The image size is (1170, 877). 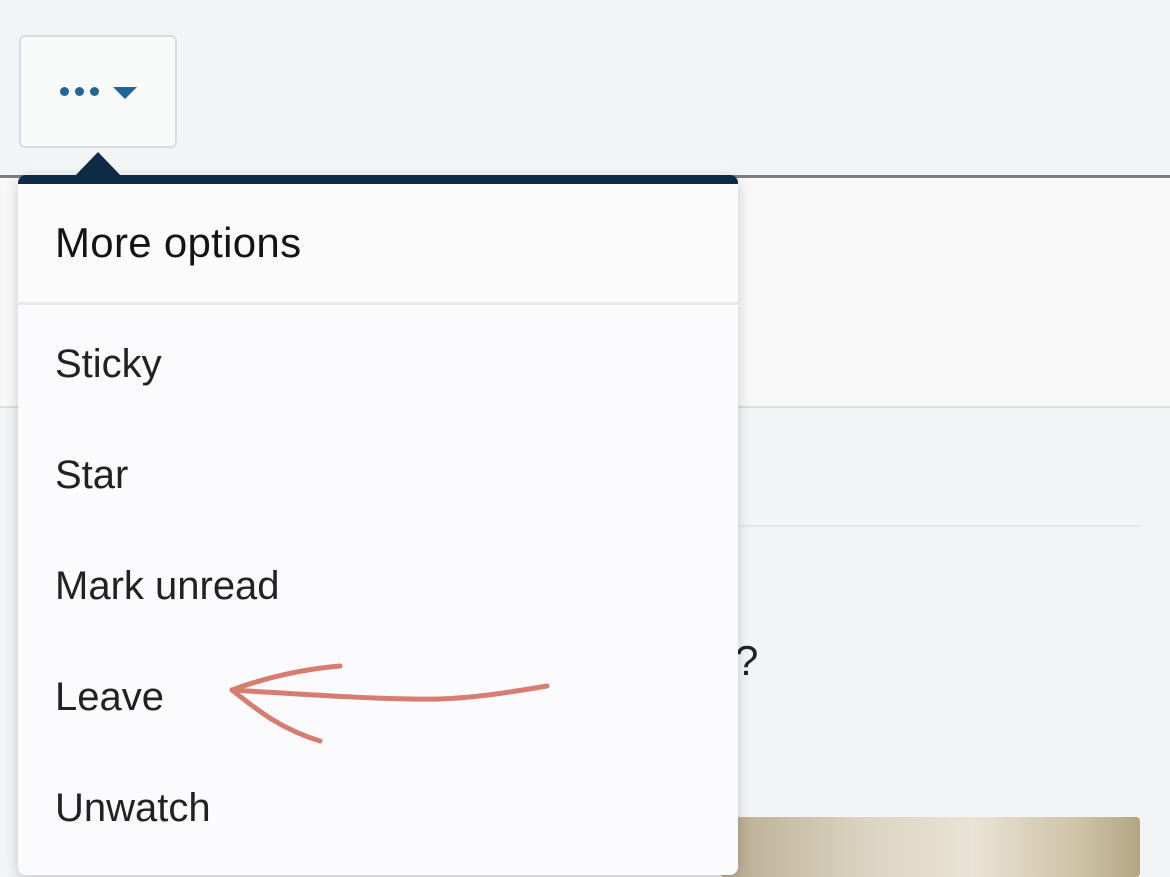 I want to click on menu-item-leave: Leave, so click(x=378, y=697).